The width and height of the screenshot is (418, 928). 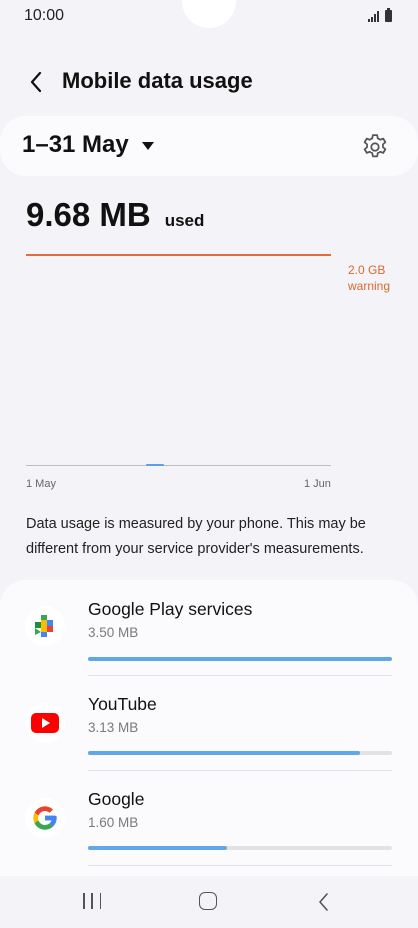 I want to click on nav-back-button, so click(x=323, y=904).